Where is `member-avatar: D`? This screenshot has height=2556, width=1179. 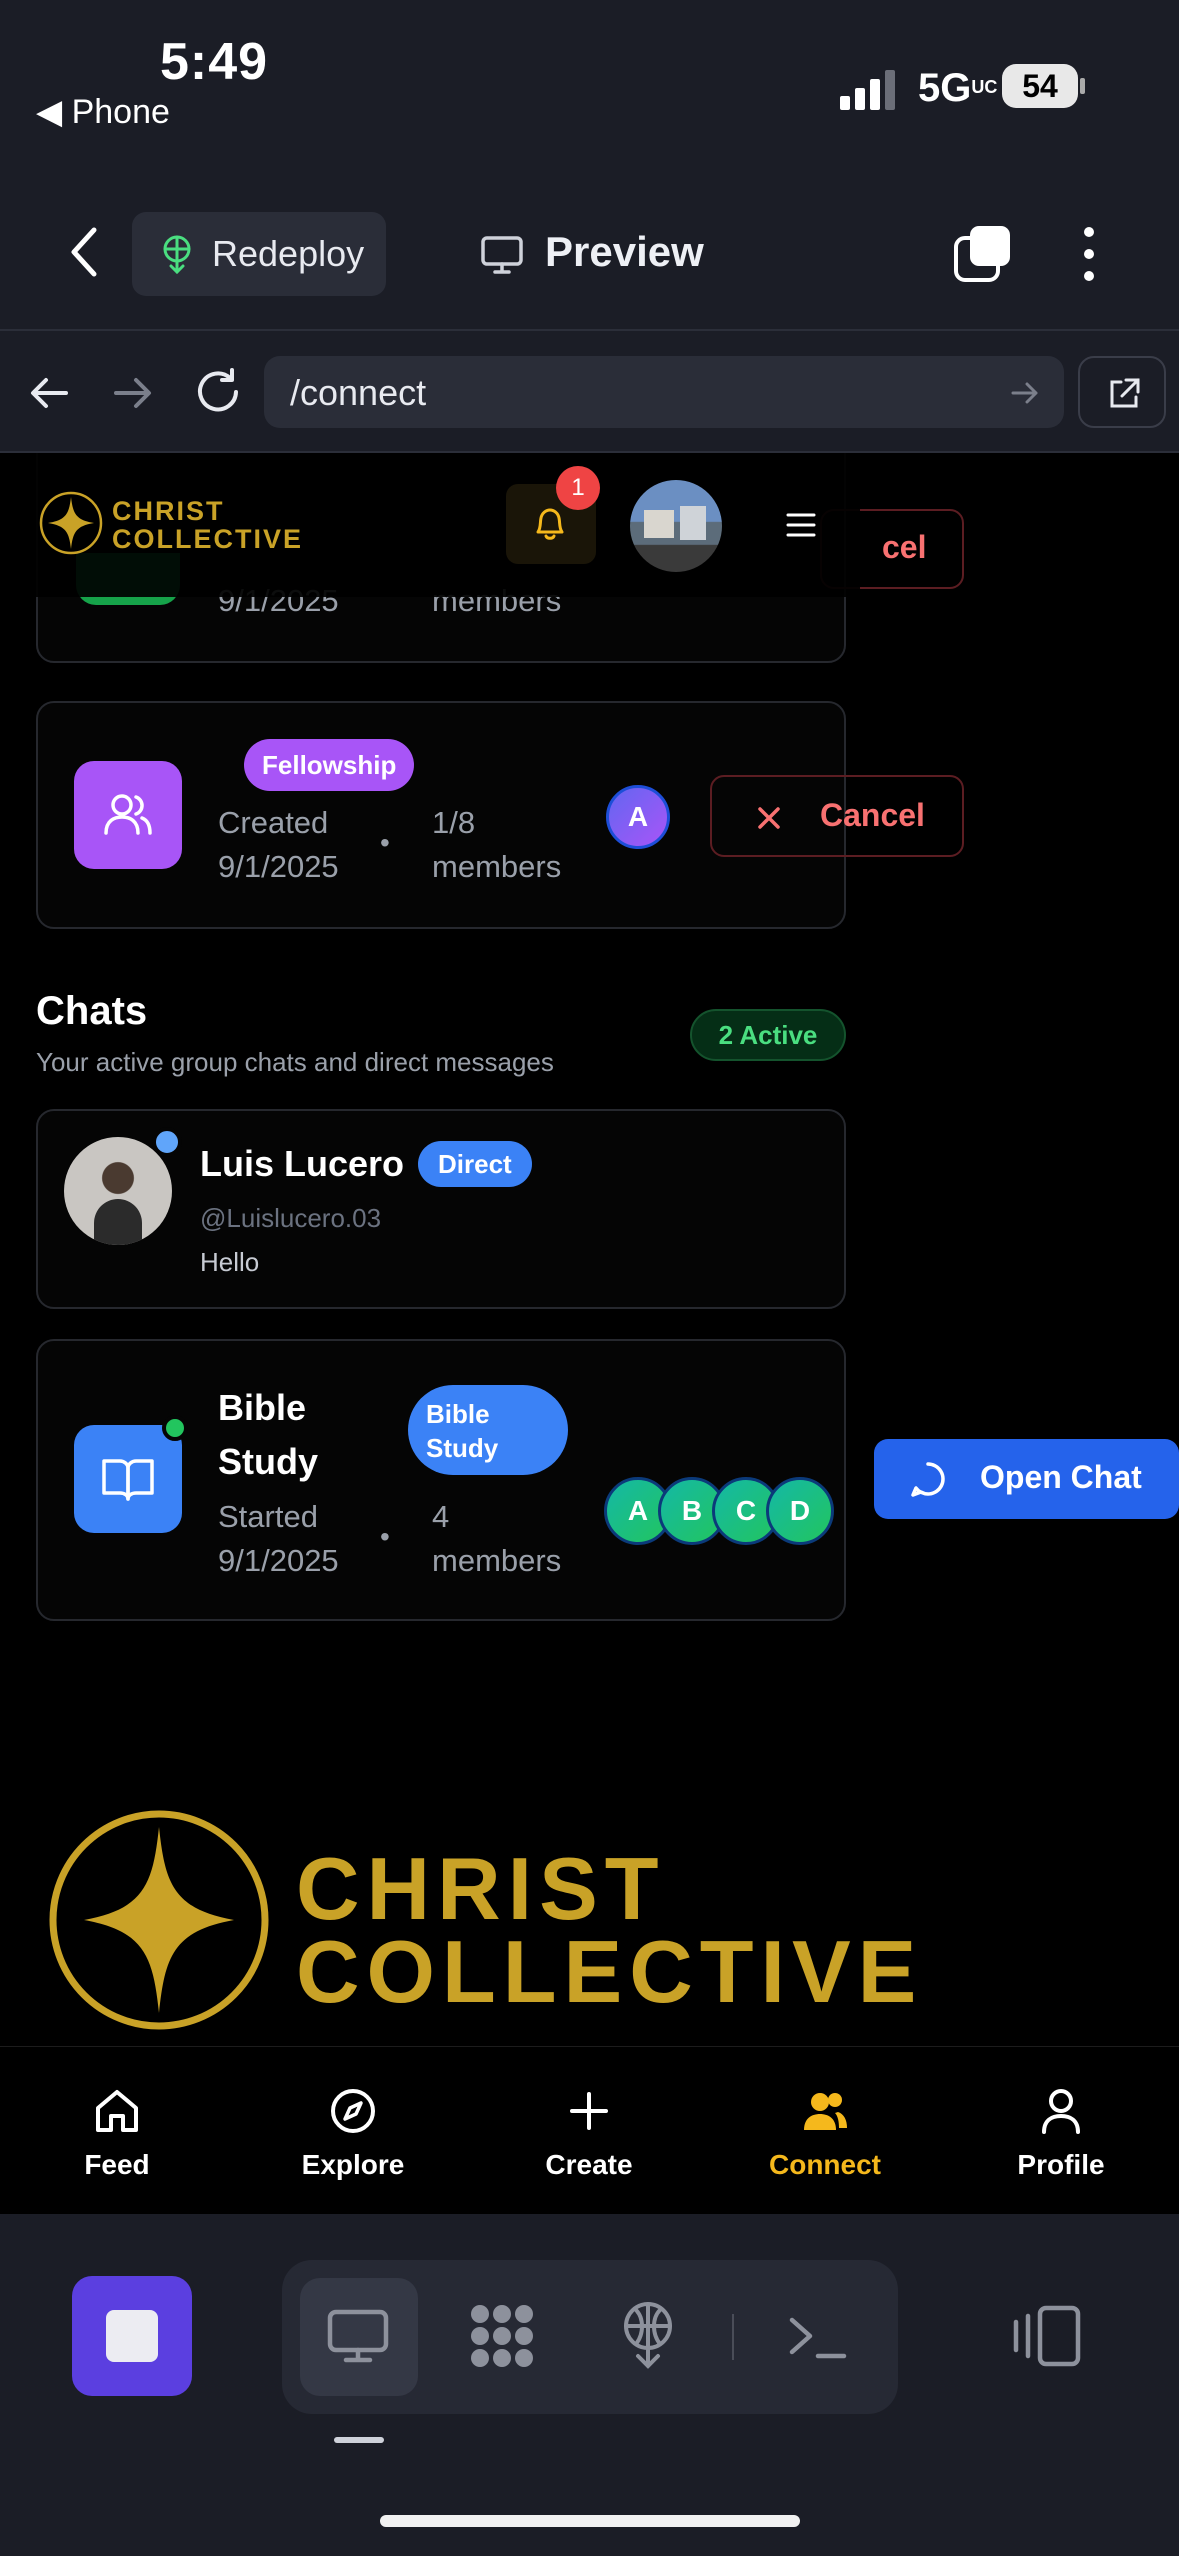 member-avatar: D is located at coordinates (800, 1511).